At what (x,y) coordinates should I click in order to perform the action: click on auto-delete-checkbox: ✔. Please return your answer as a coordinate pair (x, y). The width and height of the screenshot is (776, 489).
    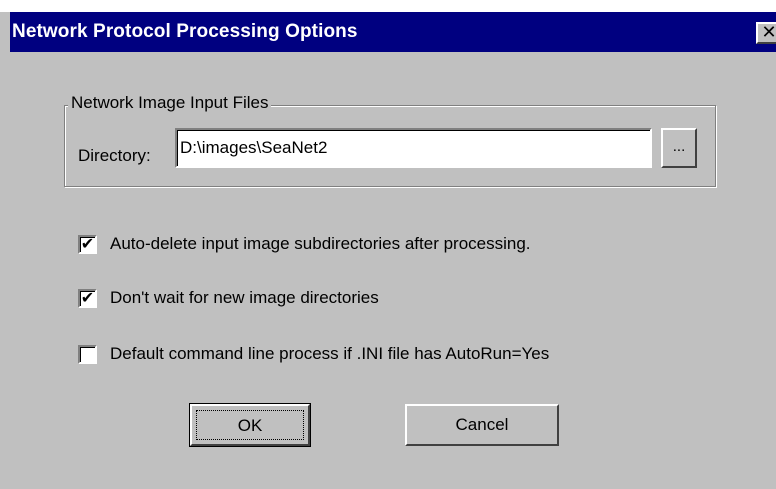
    Looking at the image, I should click on (87, 244).